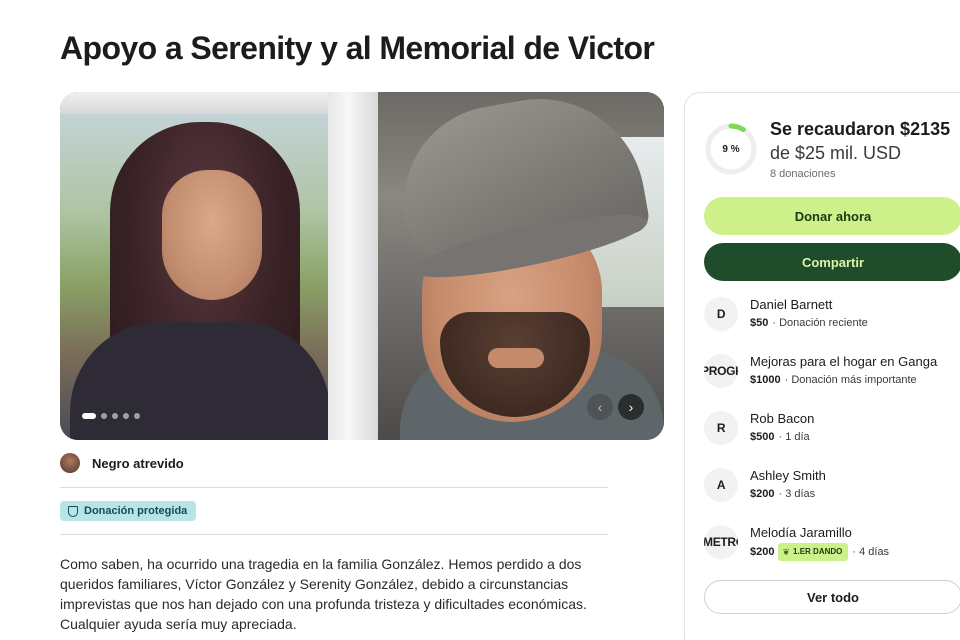 The image size is (960, 640). What do you see at coordinates (860, 129) in the screenshot?
I see `amount-raised: Se recaudaron $2135` at bounding box center [860, 129].